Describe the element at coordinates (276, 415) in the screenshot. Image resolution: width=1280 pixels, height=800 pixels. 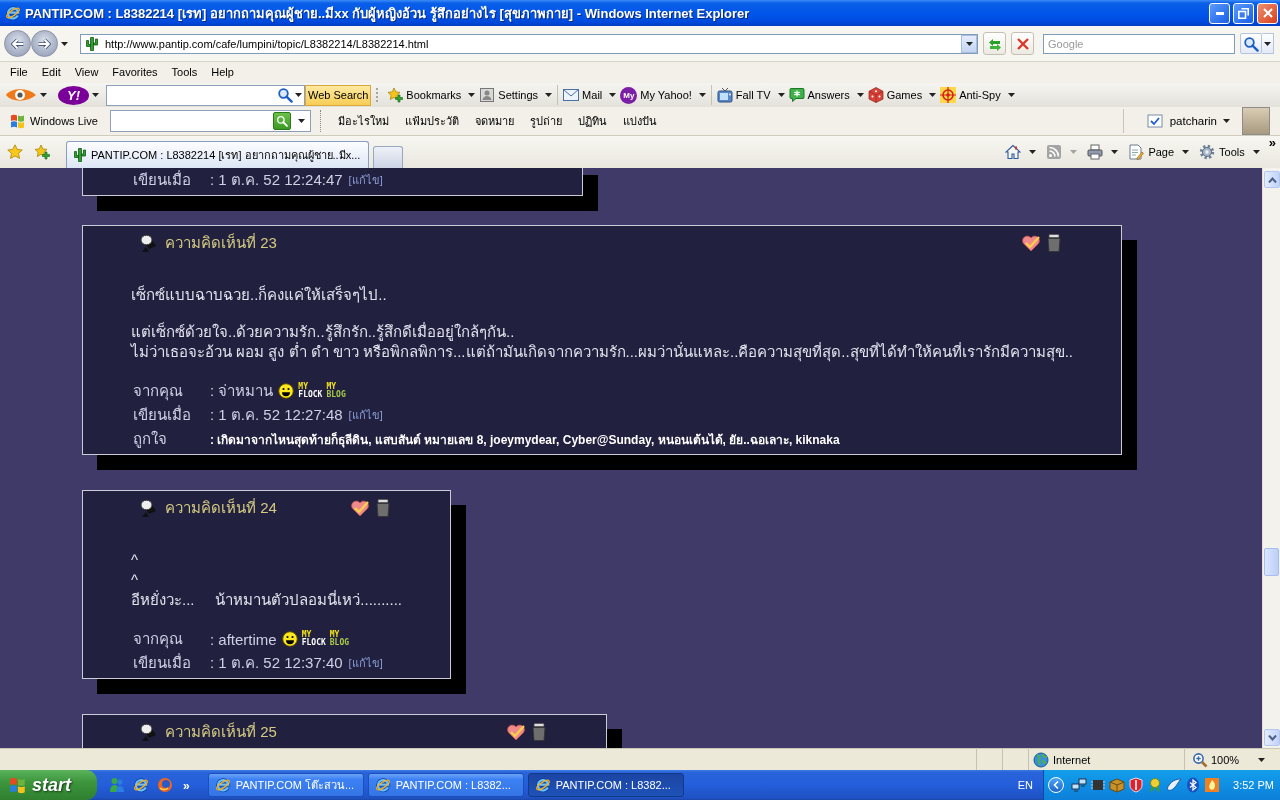
I see `post-time: : 1 ต.ค. 52 12:27:48` at that location.